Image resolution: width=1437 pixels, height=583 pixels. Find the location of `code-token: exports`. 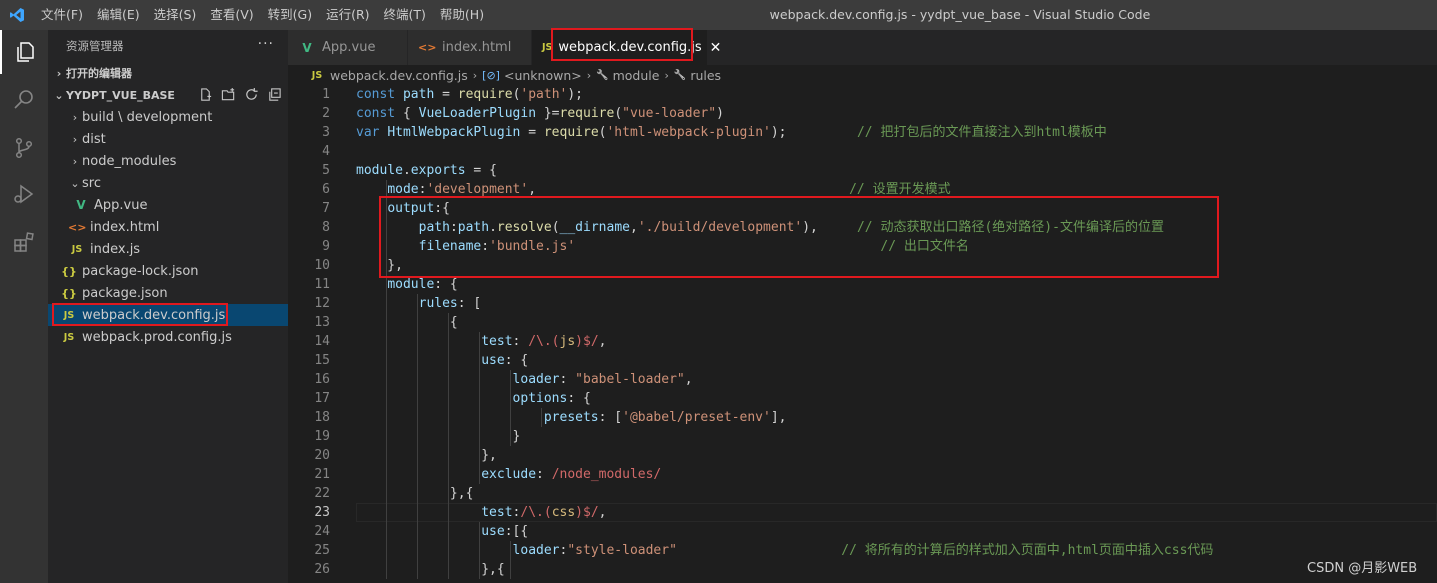

code-token: exports is located at coordinates (438, 170).